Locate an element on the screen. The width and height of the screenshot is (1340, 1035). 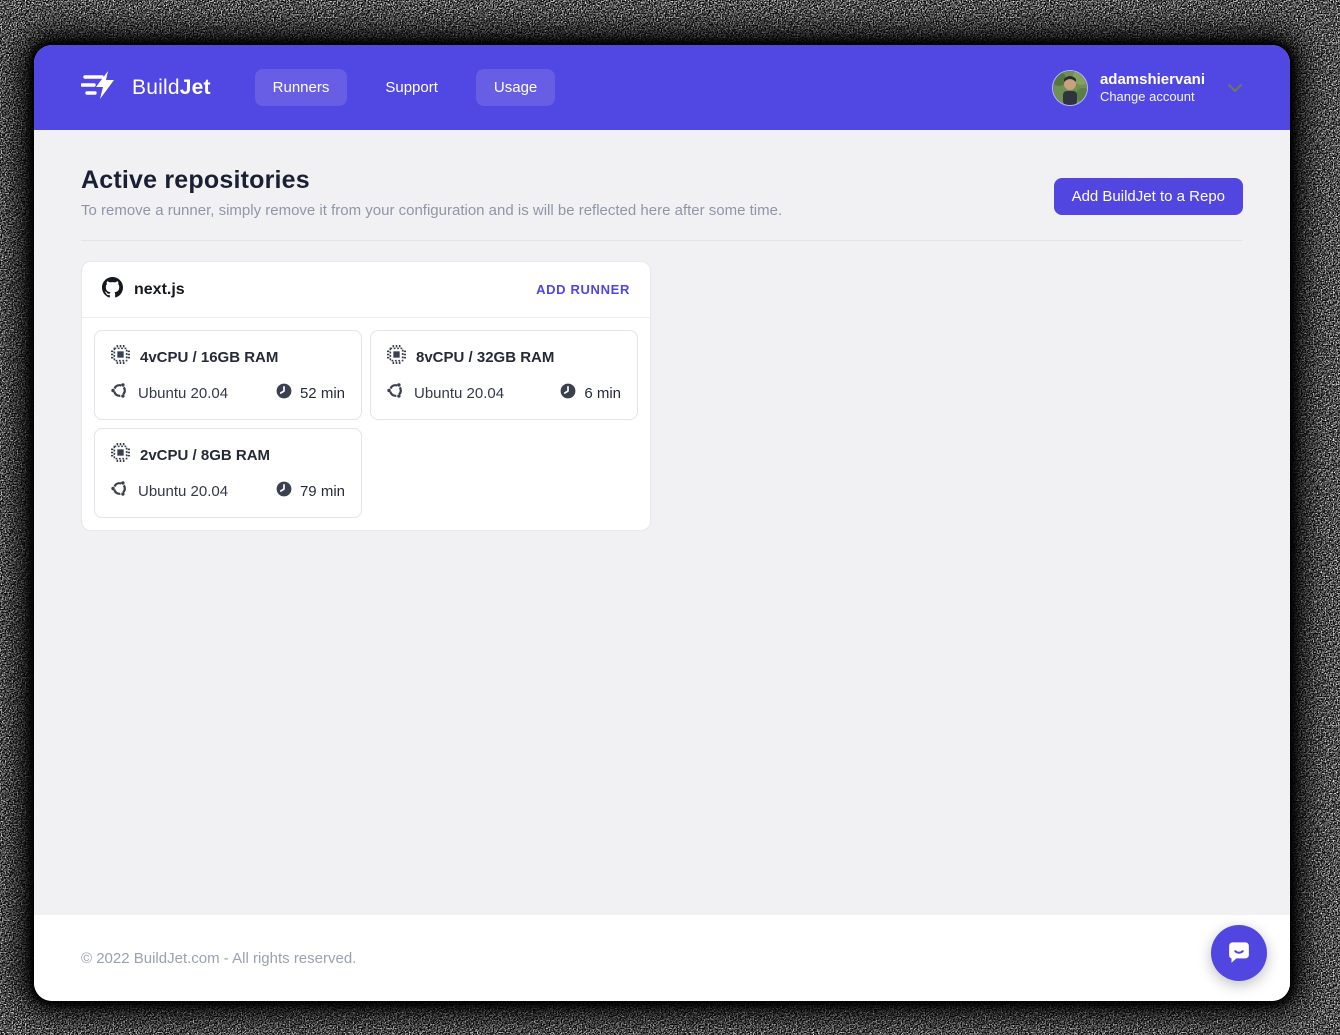
chat-bubble-icon is located at coordinates (1239, 953).